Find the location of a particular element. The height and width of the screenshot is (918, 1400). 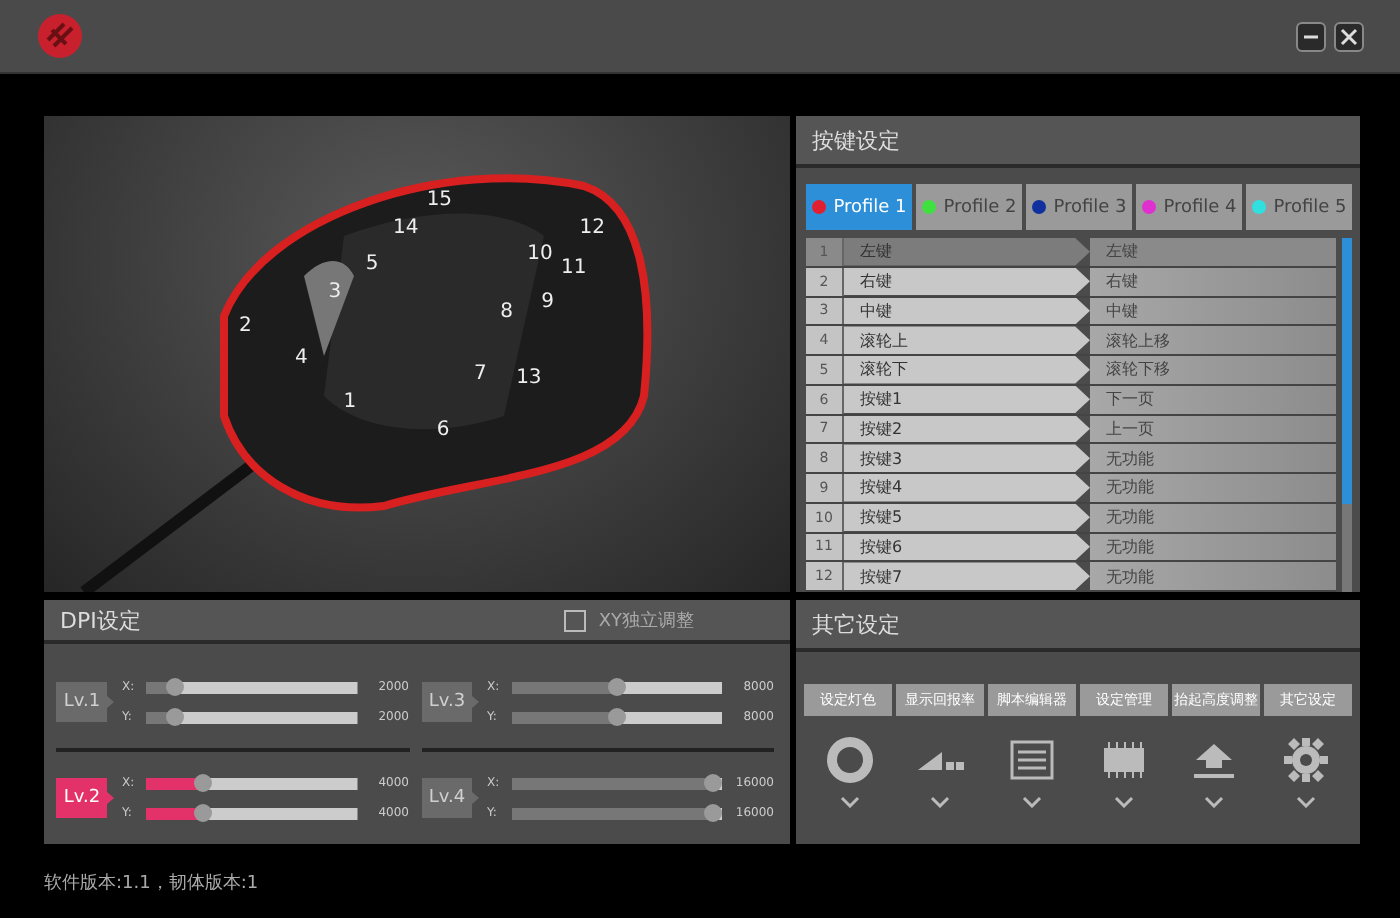

key-cell: 按键7 is located at coordinates (967, 576).